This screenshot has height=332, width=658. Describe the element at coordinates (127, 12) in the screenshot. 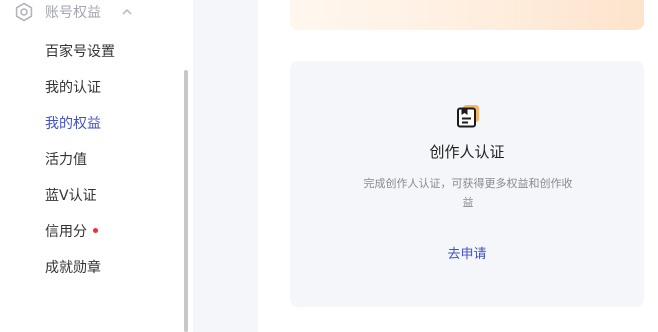

I see `chevron-up-icon` at that location.